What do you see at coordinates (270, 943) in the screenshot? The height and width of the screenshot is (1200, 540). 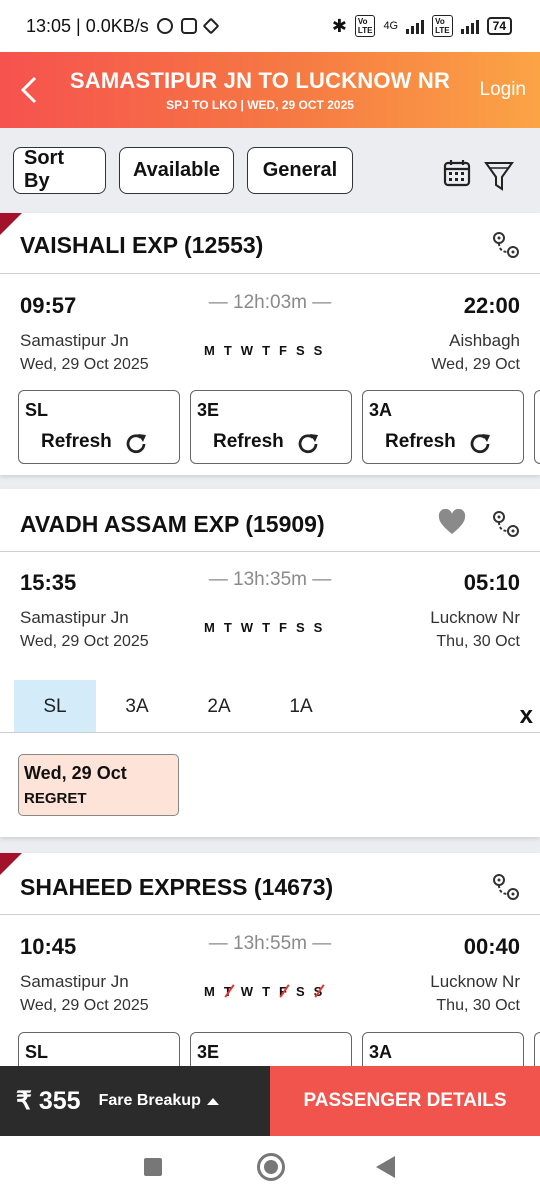 I see `journey-duration: — 13h:55m —` at bounding box center [270, 943].